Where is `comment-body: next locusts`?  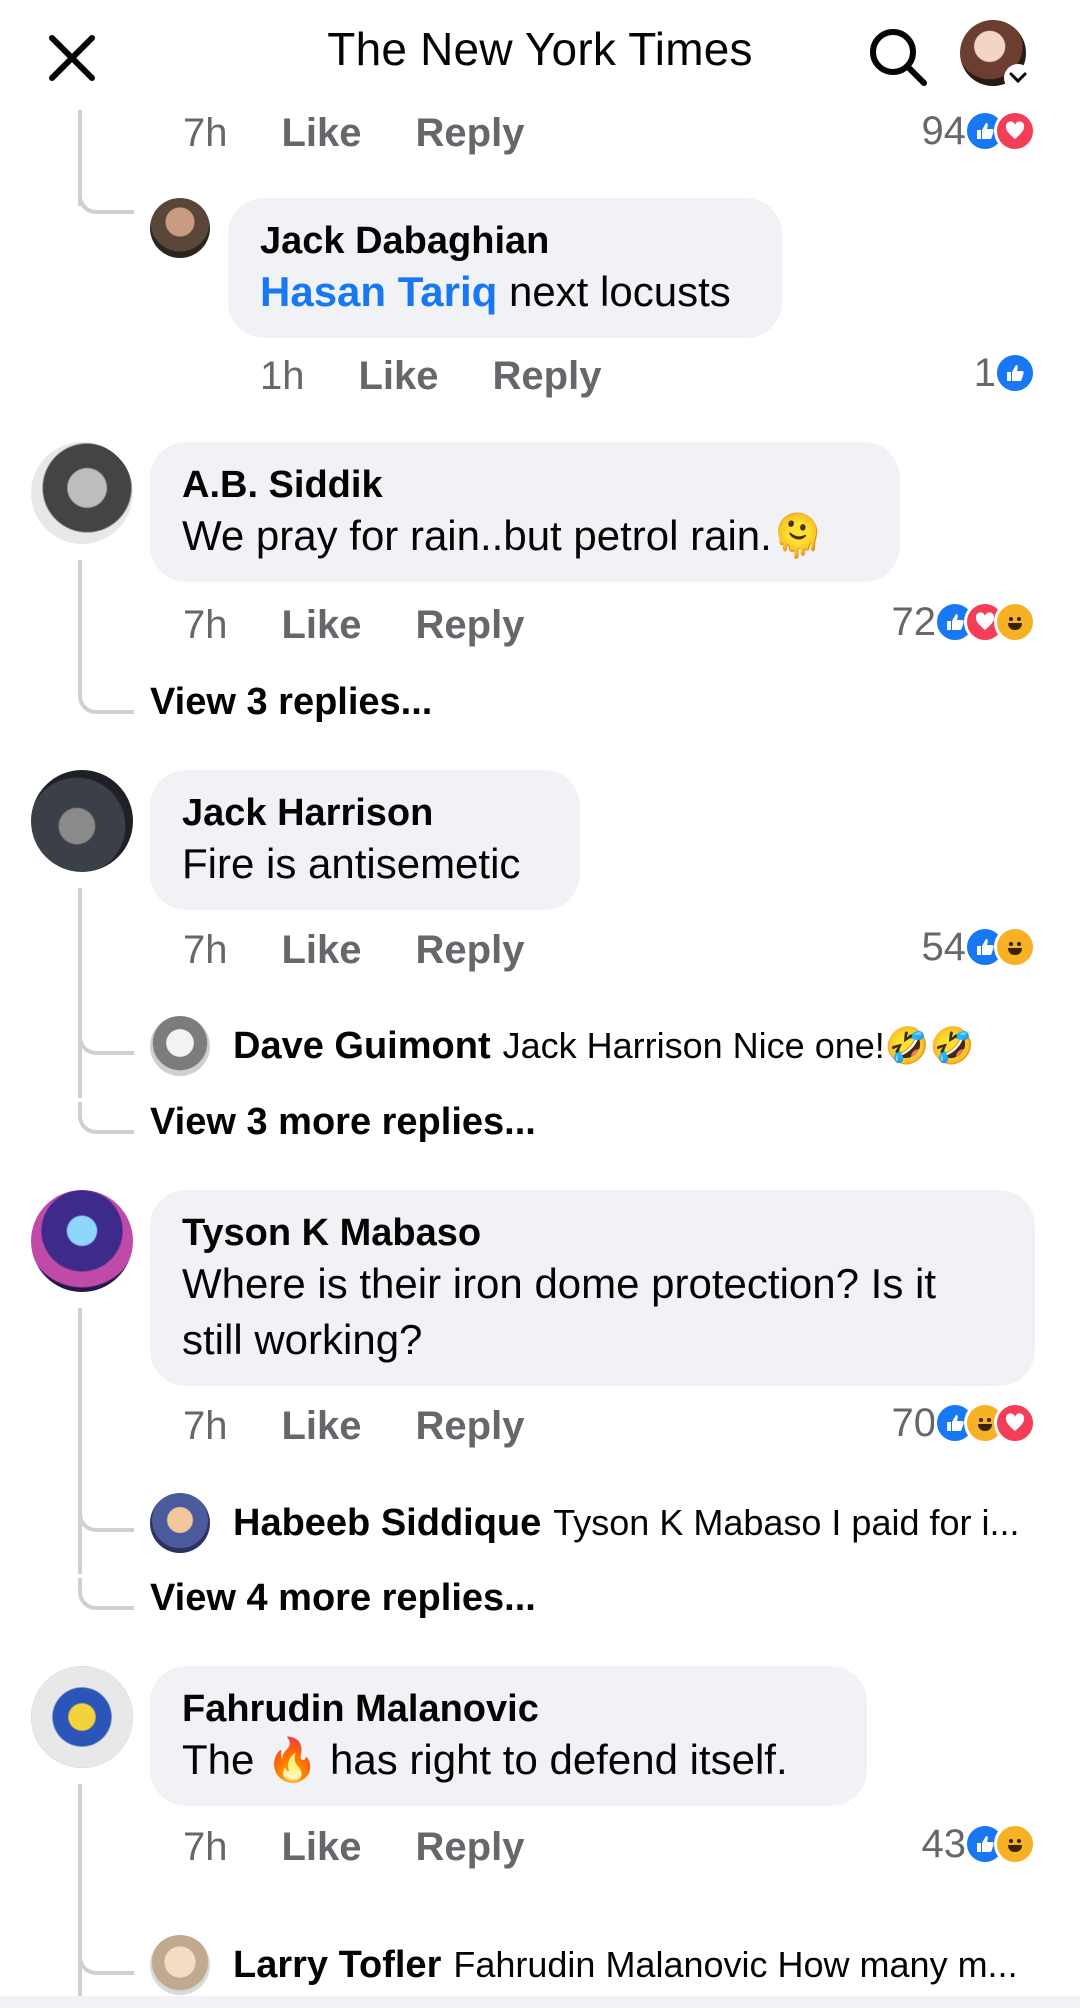
comment-body: next locusts is located at coordinates (614, 291).